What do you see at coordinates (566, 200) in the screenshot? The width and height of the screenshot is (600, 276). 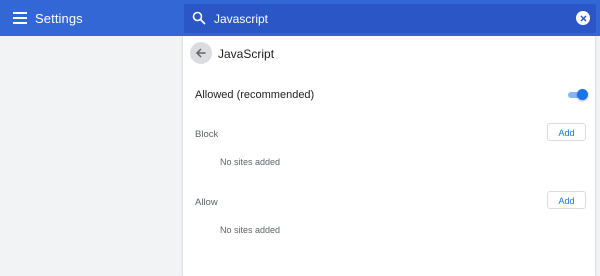 I see `allow-add-button: Add` at bounding box center [566, 200].